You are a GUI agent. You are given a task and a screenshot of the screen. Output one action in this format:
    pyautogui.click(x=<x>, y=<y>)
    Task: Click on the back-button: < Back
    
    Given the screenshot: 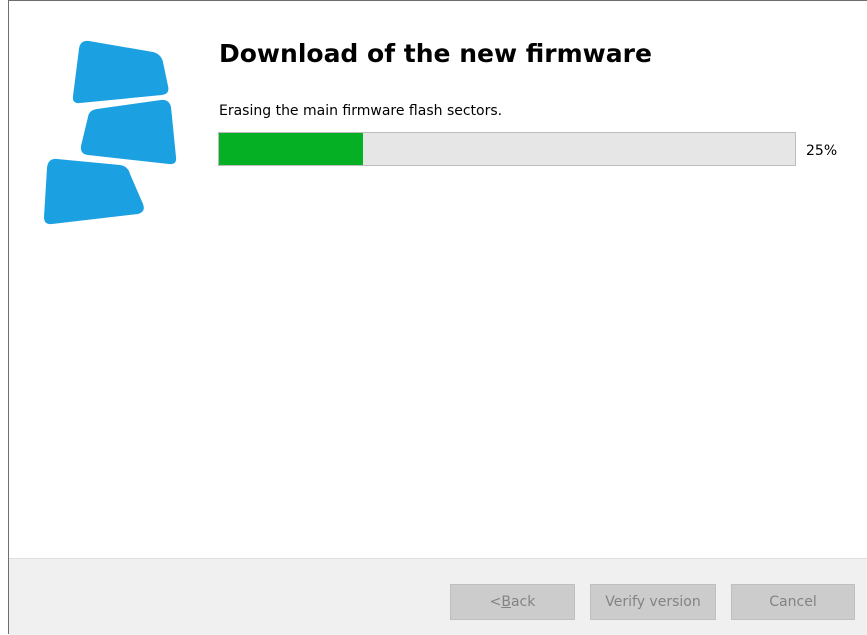 What is the action you would take?
    pyautogui.click(x=512, y=602)
    